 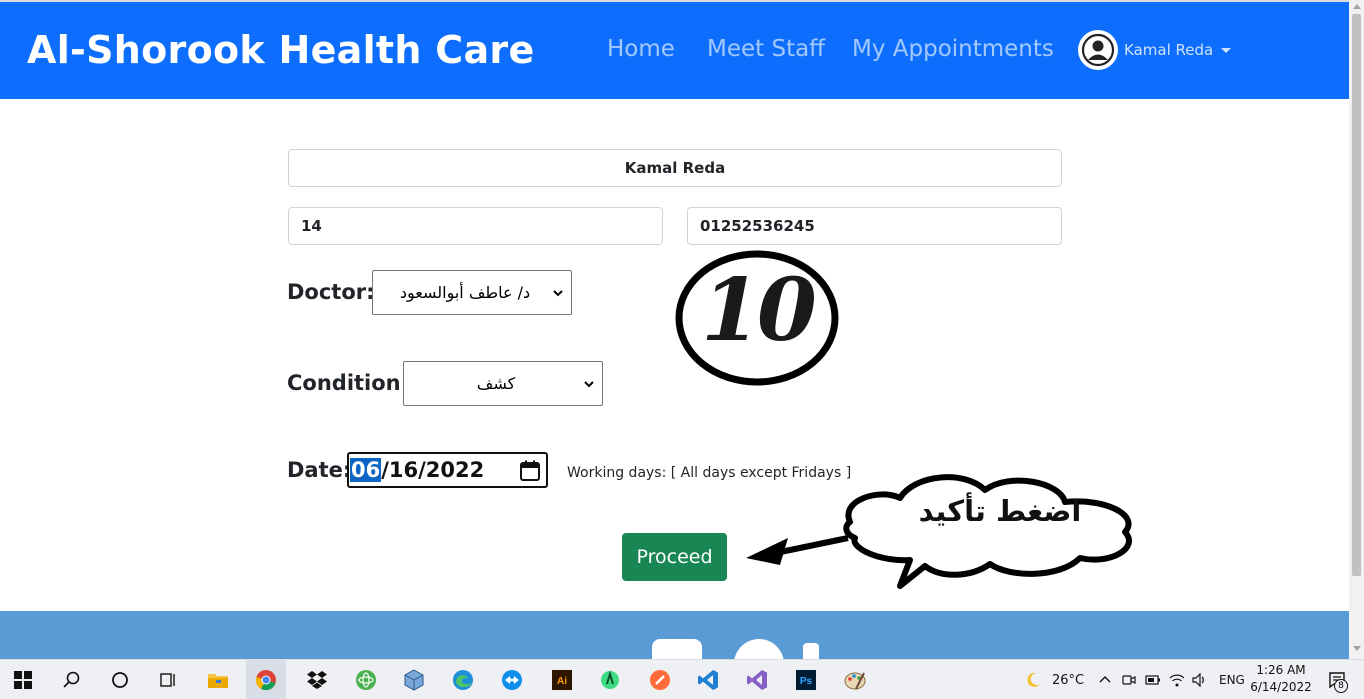 I want to click on chevron-up-icon, so click(x=1105, y=679).